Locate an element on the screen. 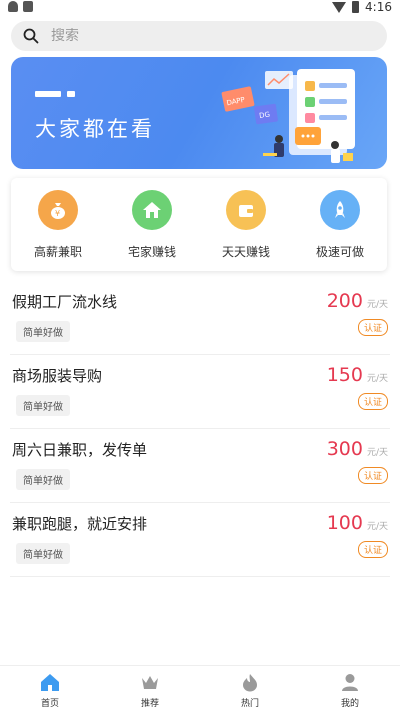 This screenshot has height=710, width=400. category-high-pay: ¥ 高薪兼职 is located at coordinates (58, 230).